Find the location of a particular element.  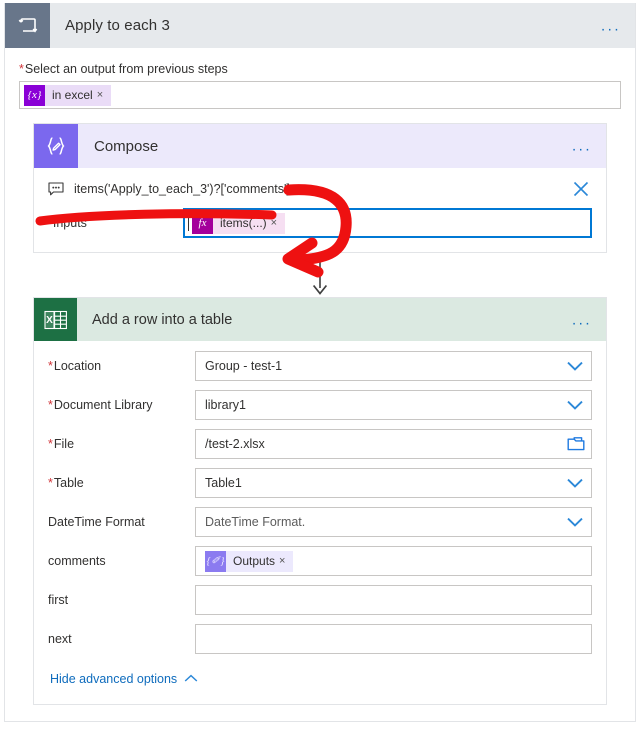

token-badge-compose-icon: {✐} is located at coordinates (215, 561).